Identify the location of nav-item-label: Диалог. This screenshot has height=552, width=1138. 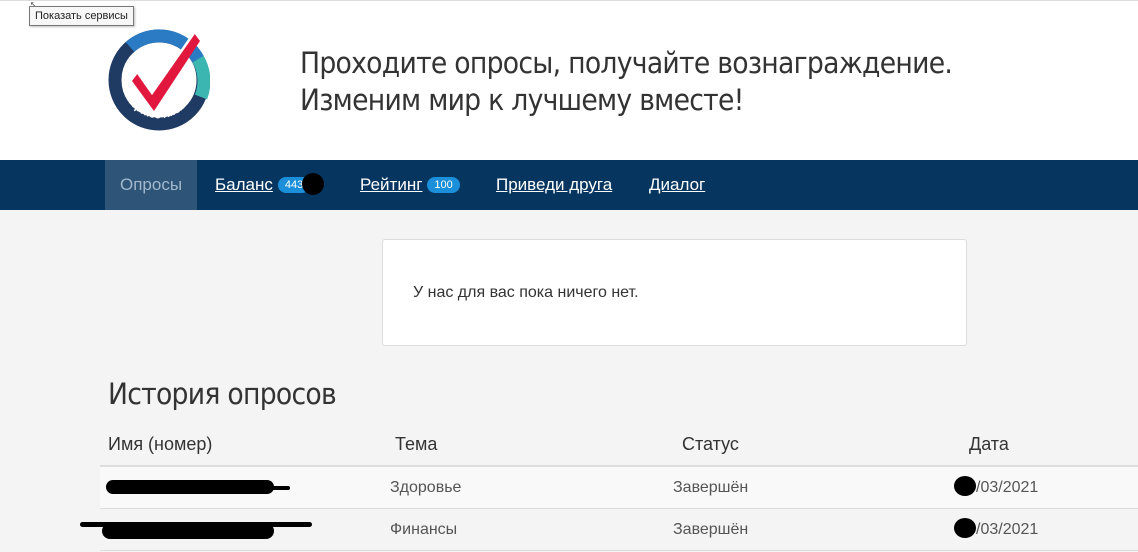
(677, 184).